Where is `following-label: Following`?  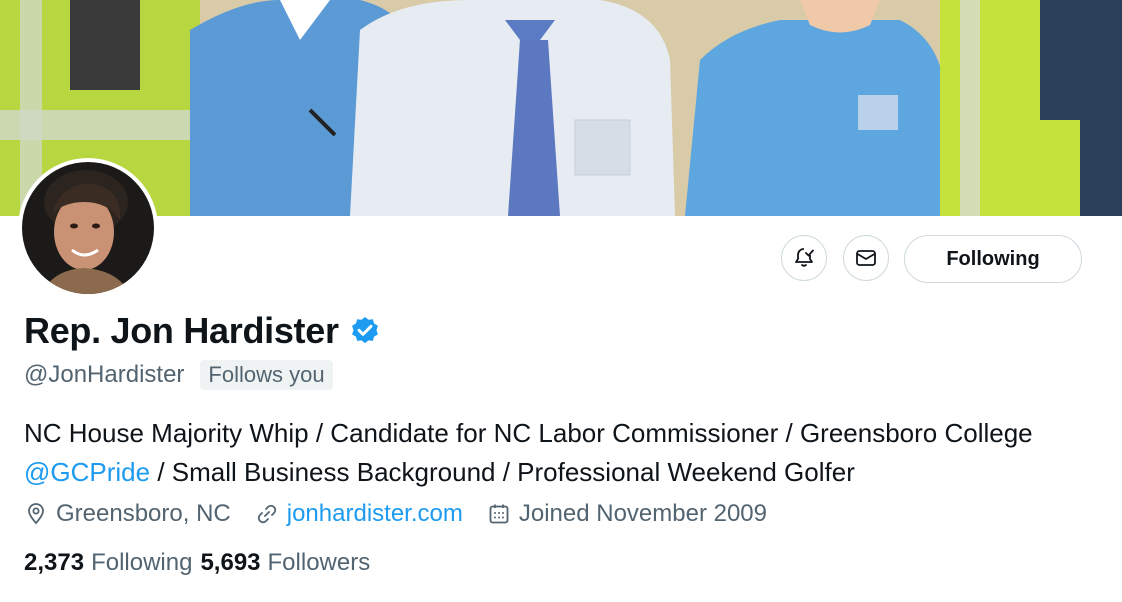
following-label: Following is located at coordinates (142, 562).